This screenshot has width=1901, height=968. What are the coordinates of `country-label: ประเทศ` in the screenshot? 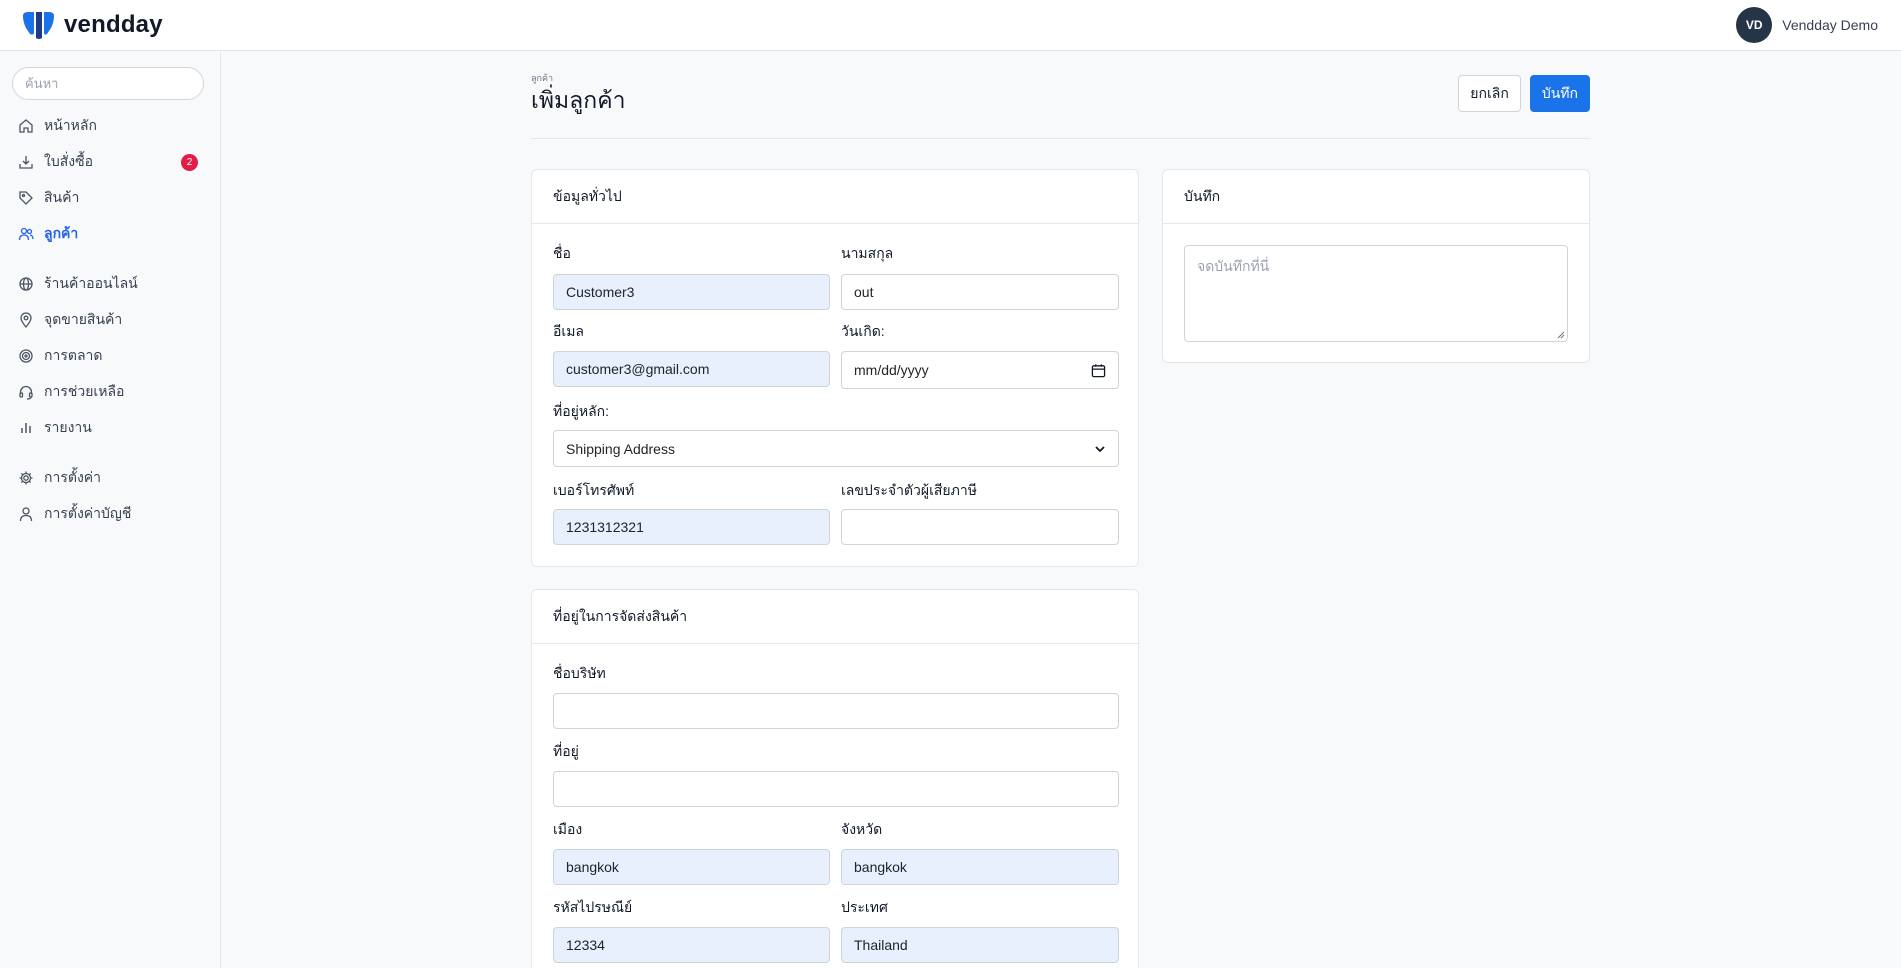 It's located at (864, 907).